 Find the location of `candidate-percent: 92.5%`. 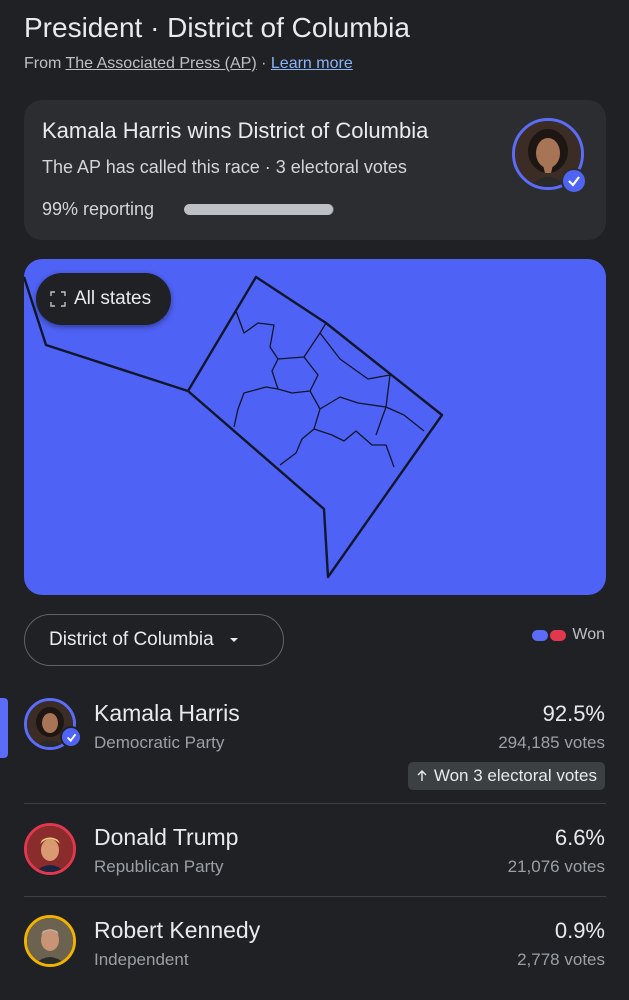

candidate-percent: 92.5% is located at coordinates (573, 713).